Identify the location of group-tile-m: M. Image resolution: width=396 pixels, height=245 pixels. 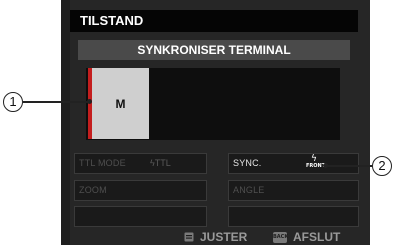
(120, 103).